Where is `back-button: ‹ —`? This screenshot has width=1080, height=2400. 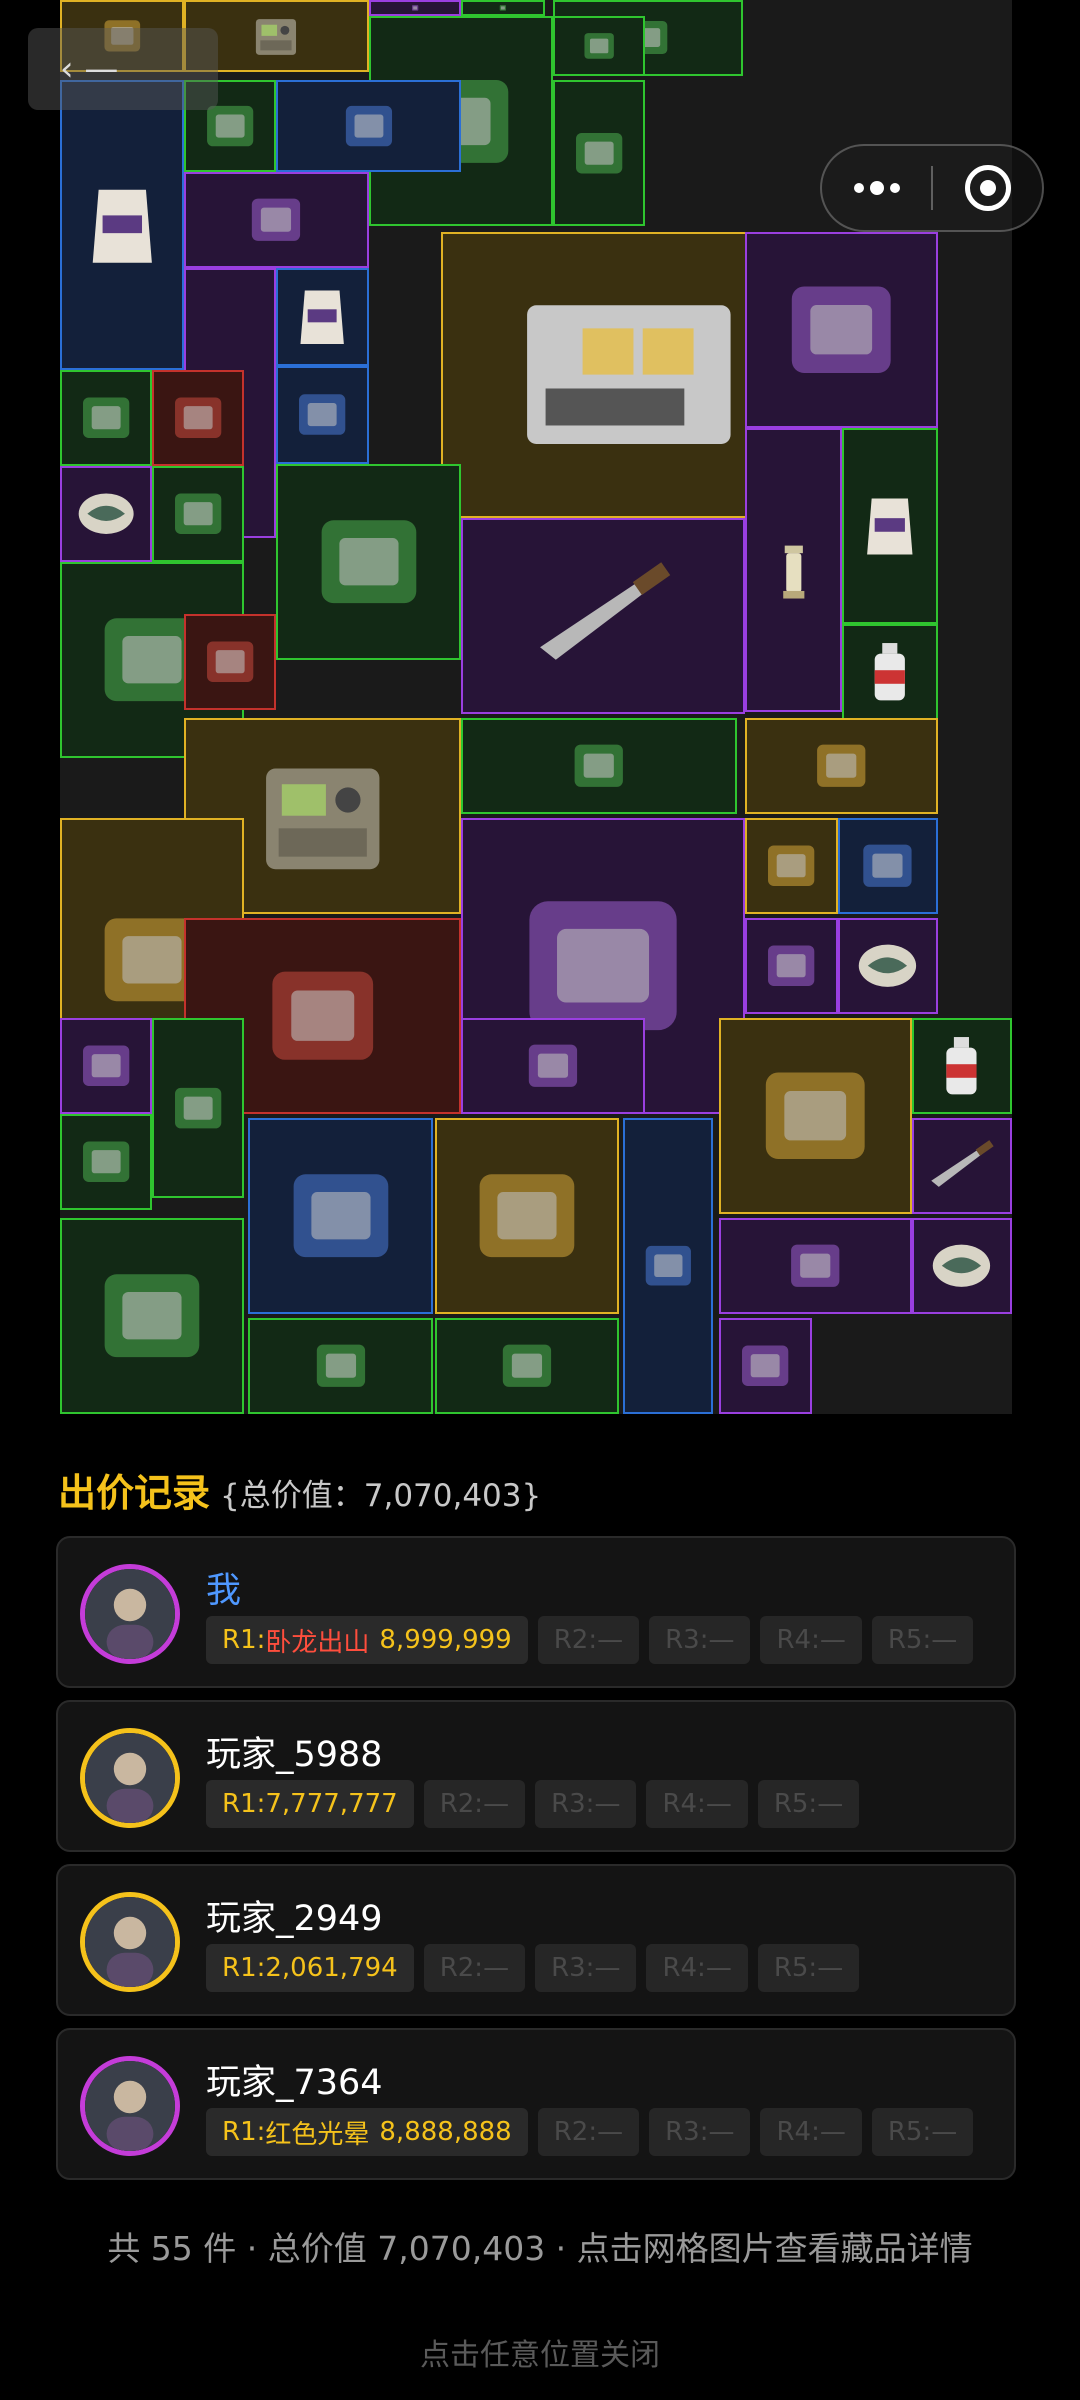
back-button: ‹ — is located at coordinates (123, 69).